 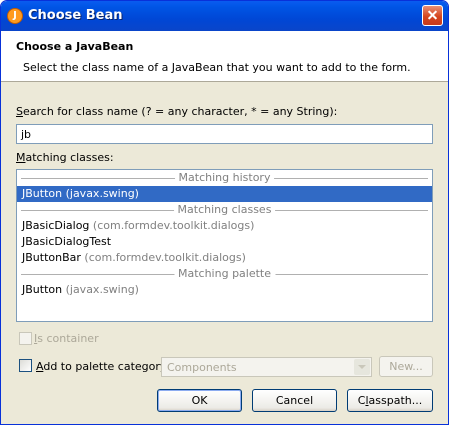 I want to click on ok-button: OK, so click(x=199, y=400).